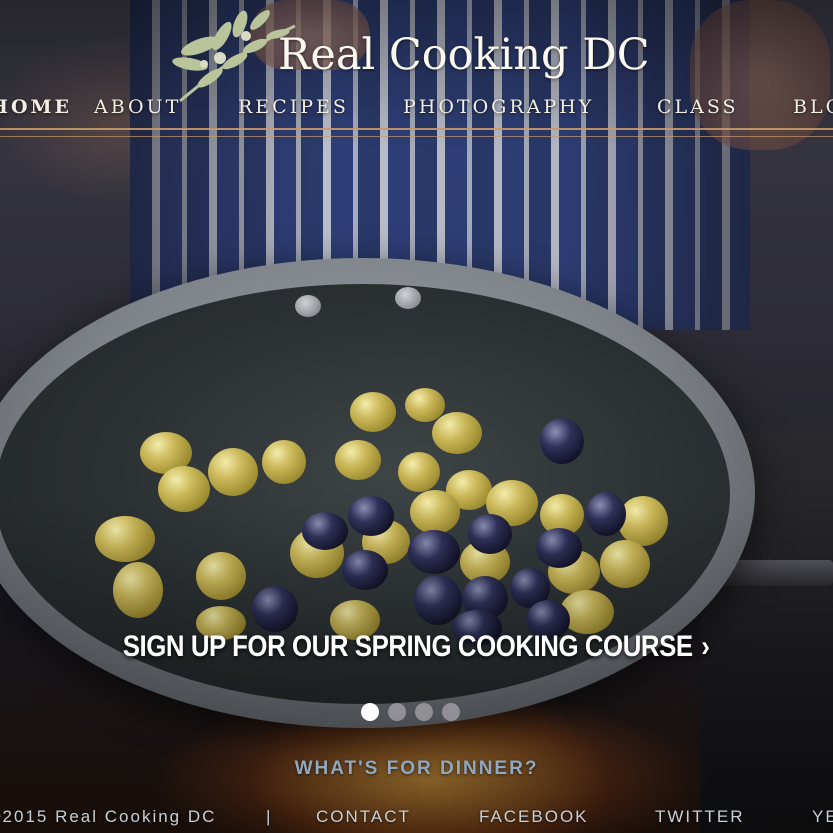 This screenshot has height=833, width=833. Describe the element at coordinates (293, 107) in the screenshot. I see `nav-recipes: RECIPES` at that location.